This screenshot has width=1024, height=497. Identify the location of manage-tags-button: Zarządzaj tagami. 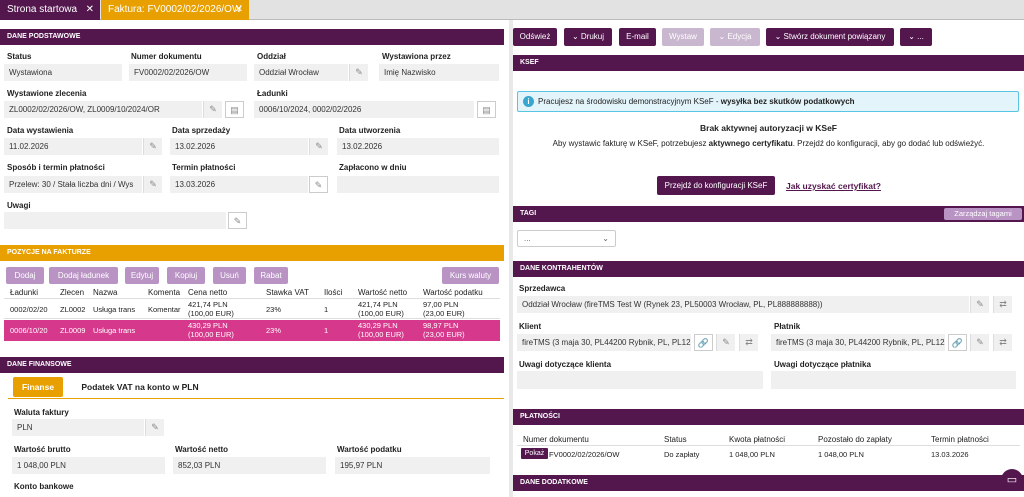
(983, 214).